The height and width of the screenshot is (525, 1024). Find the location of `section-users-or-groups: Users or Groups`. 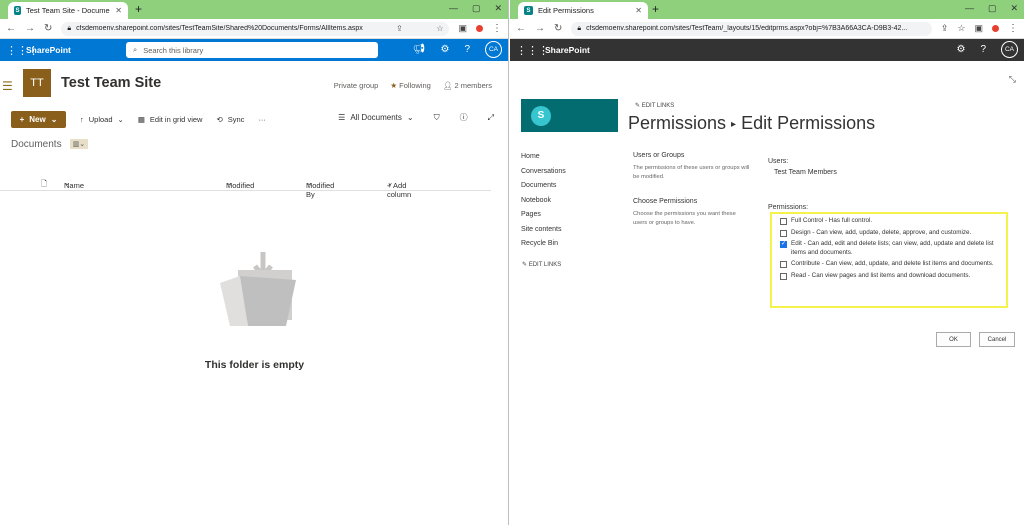

section-users-or-groups: Users or Groups is located at coordinates (659, 155).